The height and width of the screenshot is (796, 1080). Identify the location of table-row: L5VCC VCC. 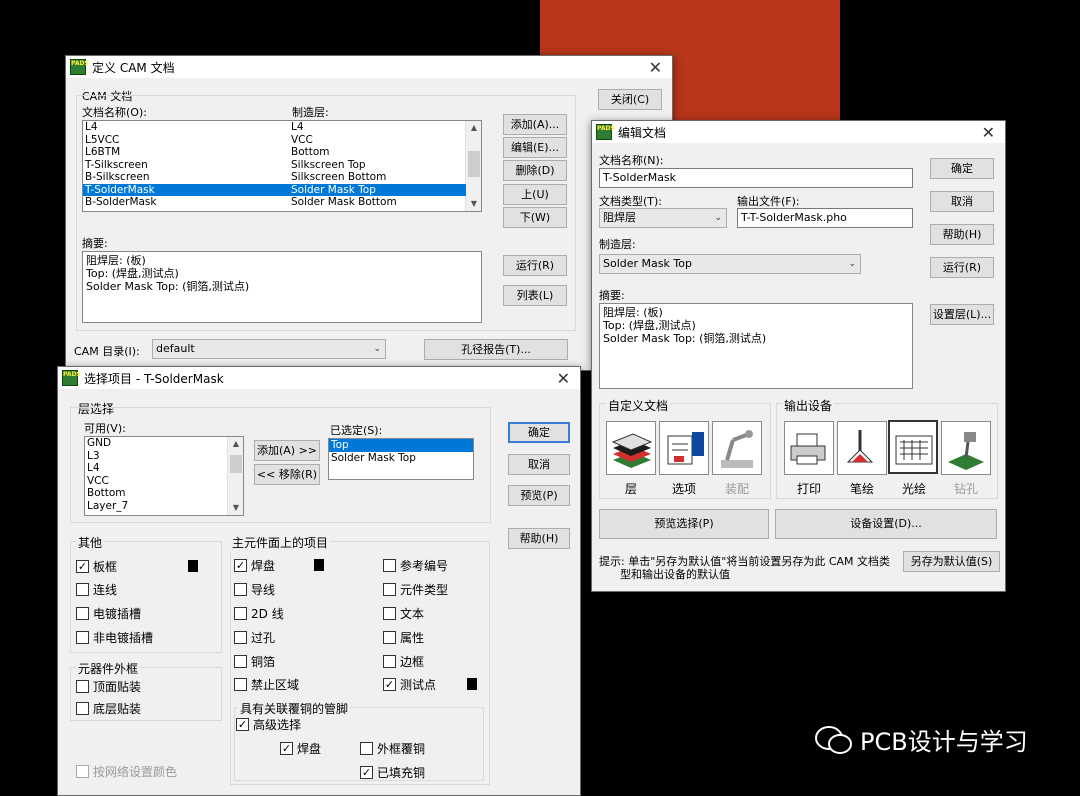
(274, 140).